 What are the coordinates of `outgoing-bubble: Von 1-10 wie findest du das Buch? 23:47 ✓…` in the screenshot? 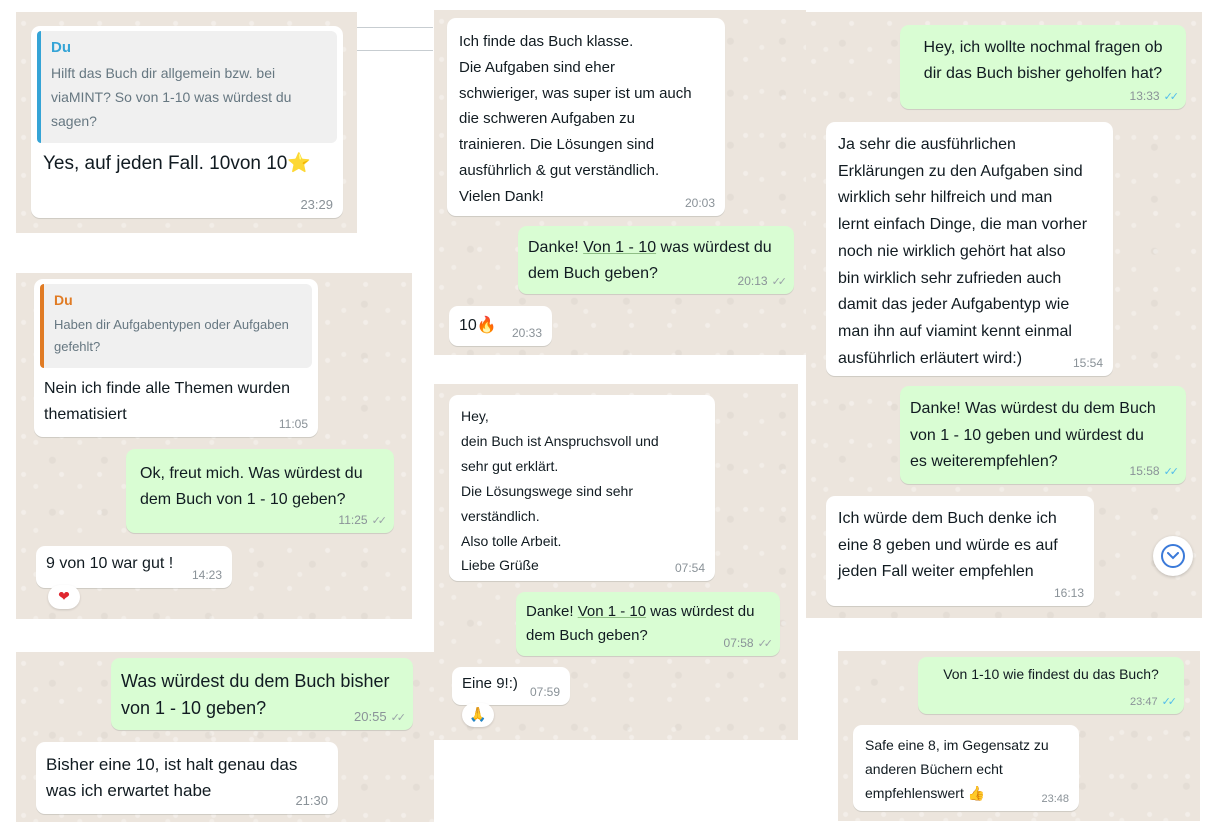 It's located at (1051, 685).